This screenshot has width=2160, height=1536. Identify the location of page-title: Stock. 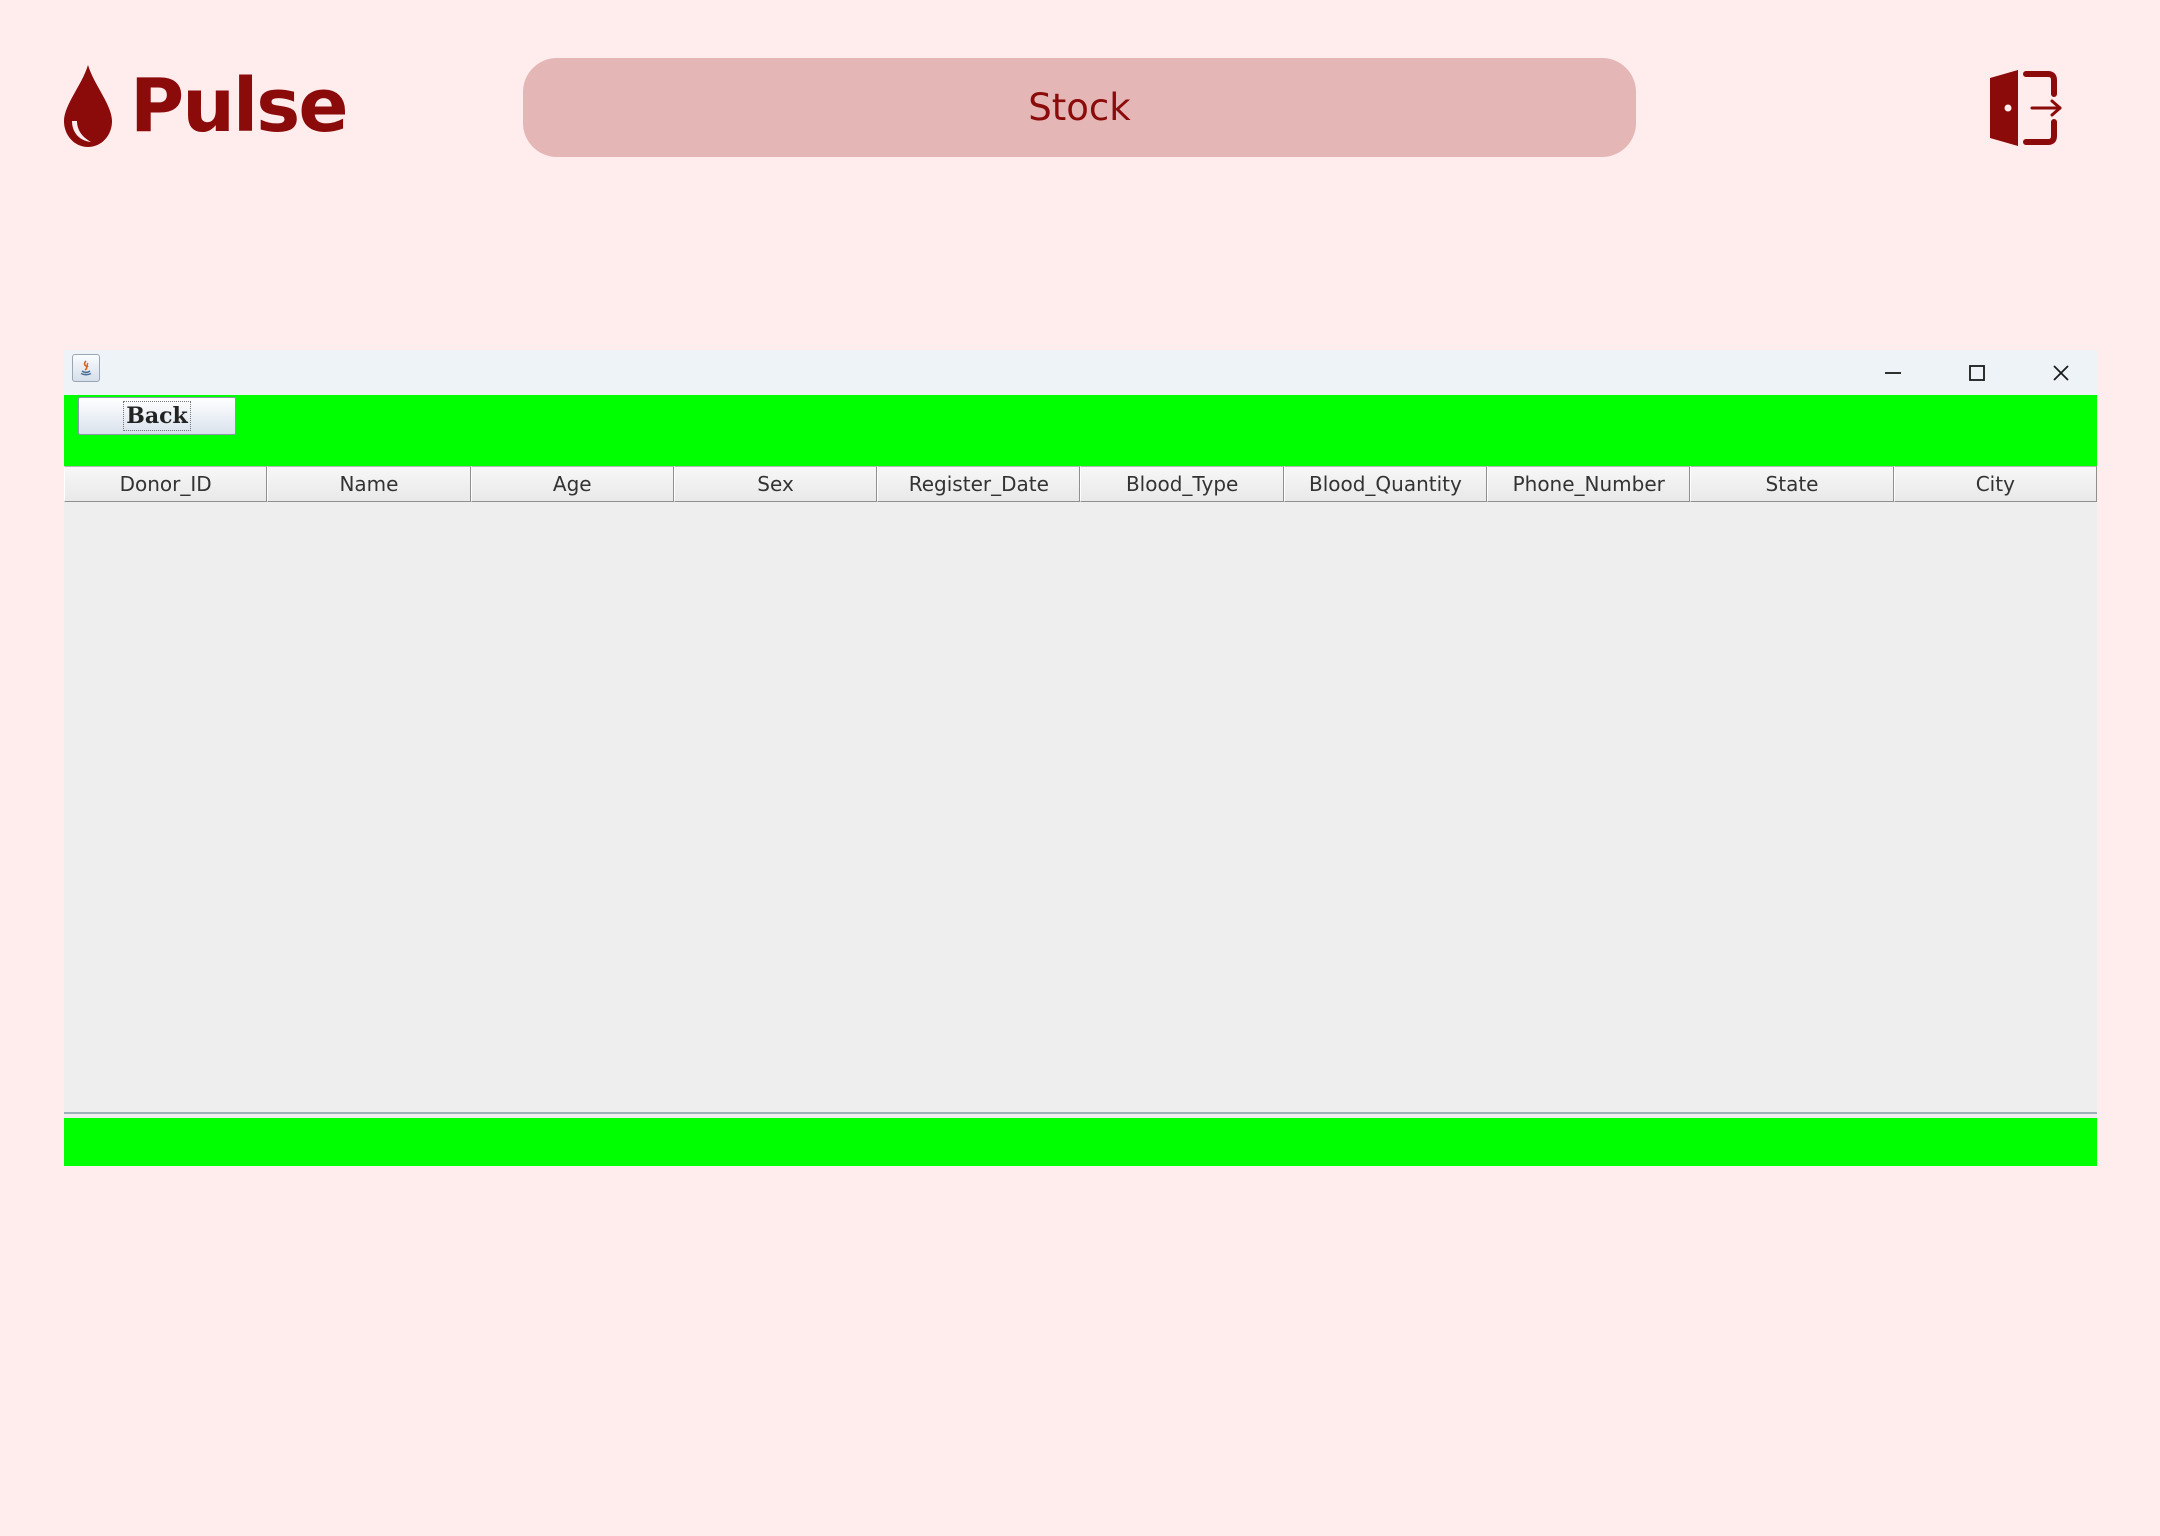
(1079, 107).